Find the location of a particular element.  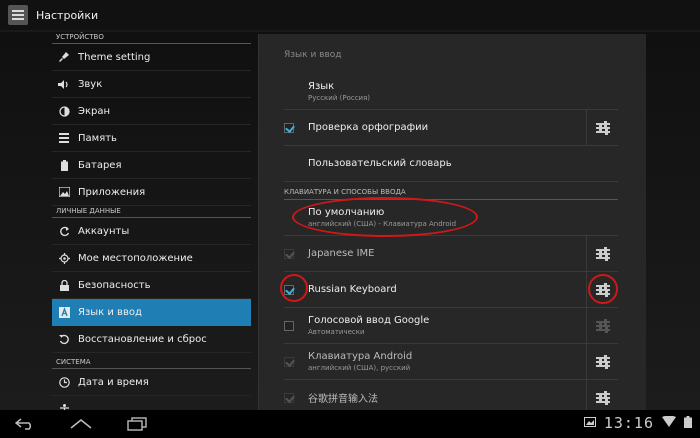

screenshot-icon is located at coordinates (589, 423).